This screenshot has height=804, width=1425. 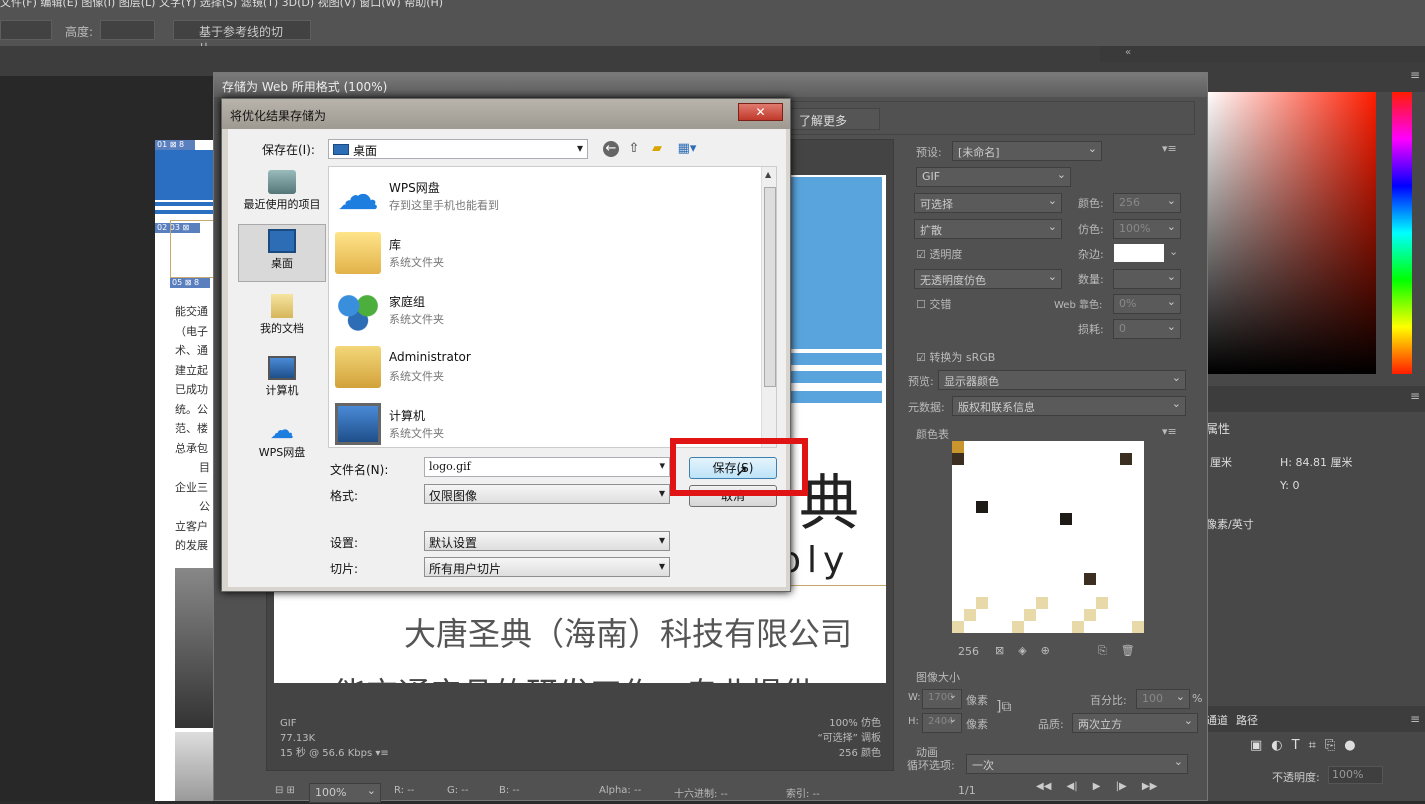 What do you see at coordinates (942, 723) in the screenshot?
I see `height-input: 2404` at bounding box center [942, 723].